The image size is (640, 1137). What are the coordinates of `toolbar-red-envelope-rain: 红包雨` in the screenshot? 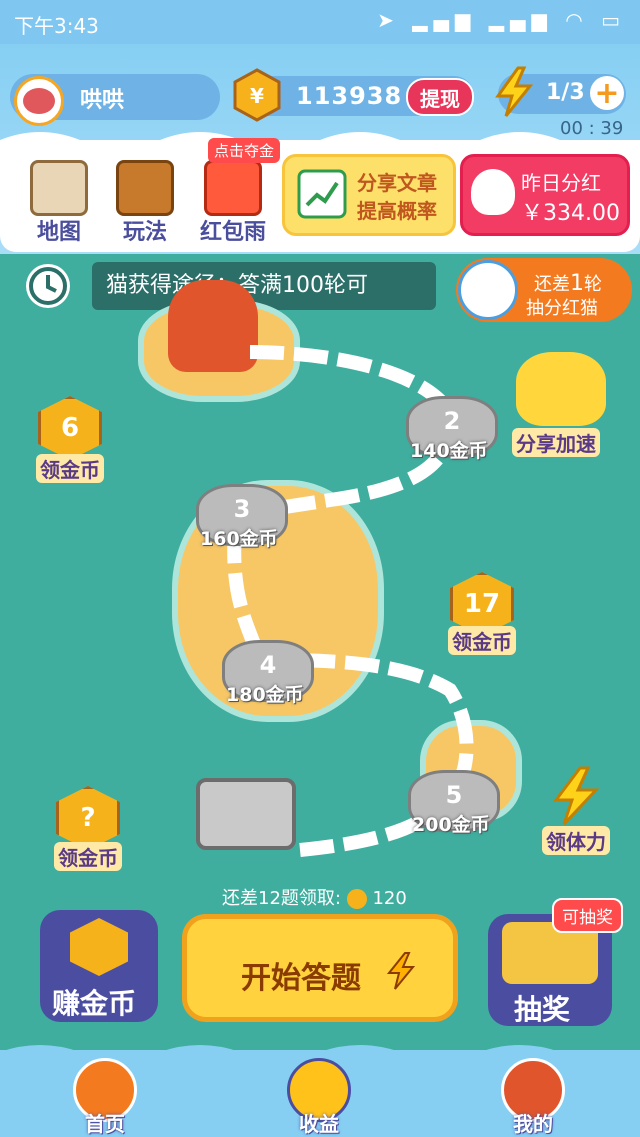 It's located at (233, 203).